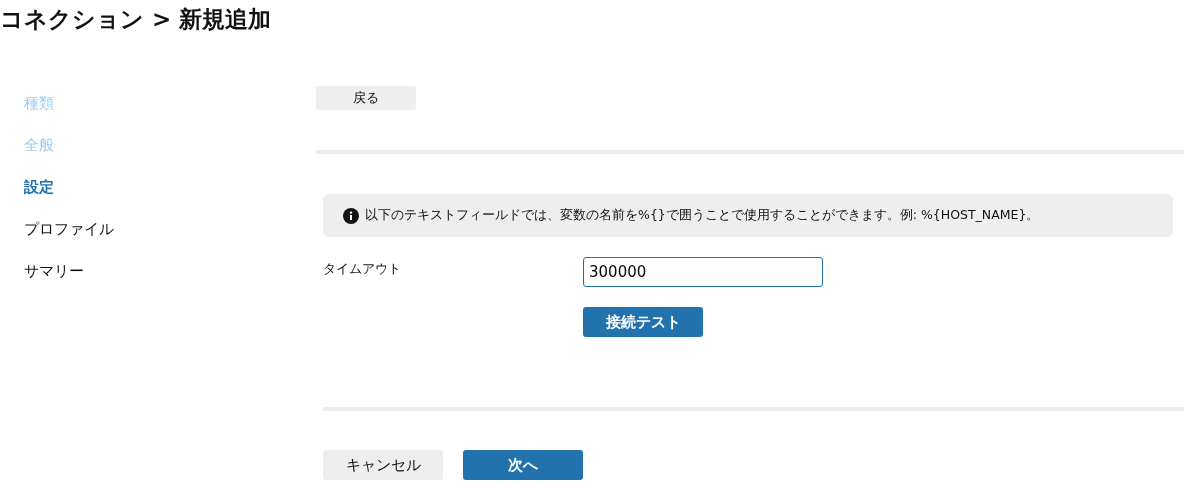 The image size is (1184, 492). I want to click on connection-test-button: 接続テスト, so click(643, 322).